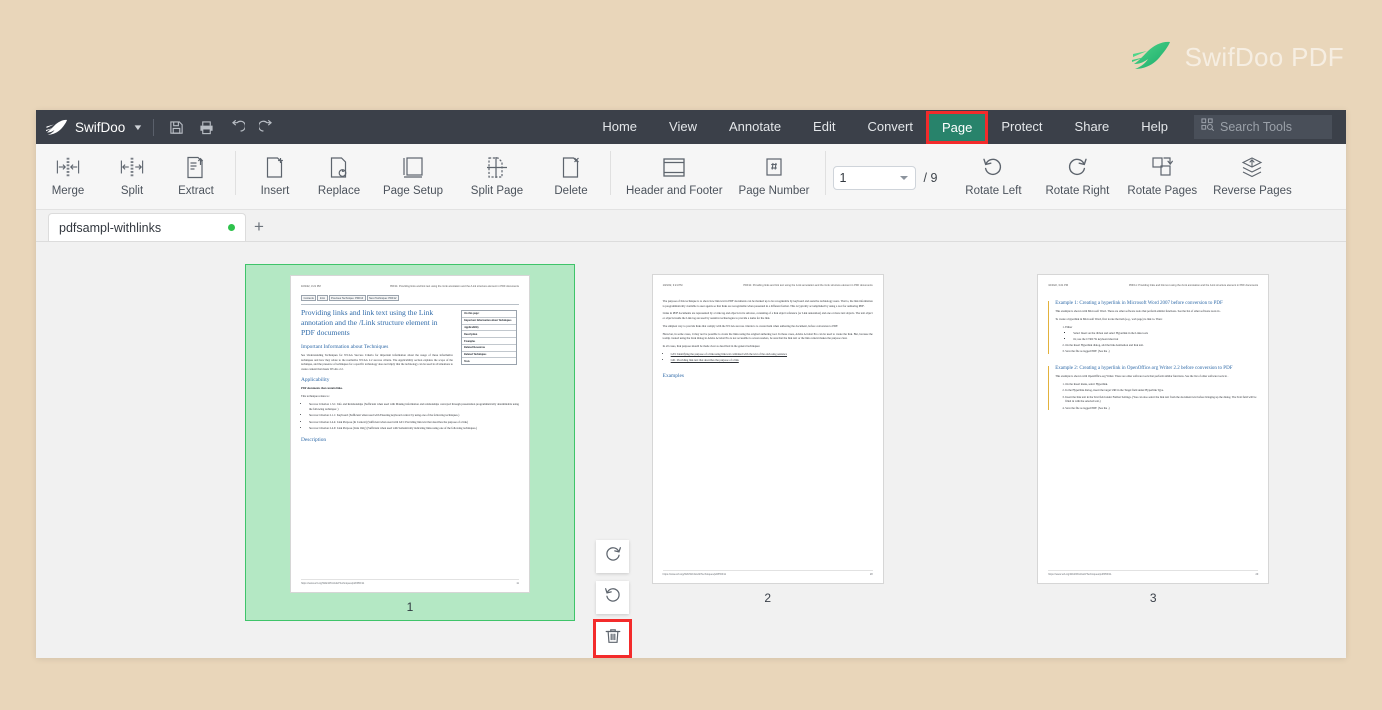 Image resolution: width=1382 pixels, height=710 pixels. What do you see at coordinates (266, 127) in the screenshot?
I see `redo-icon` at bounding box center [266, 127].